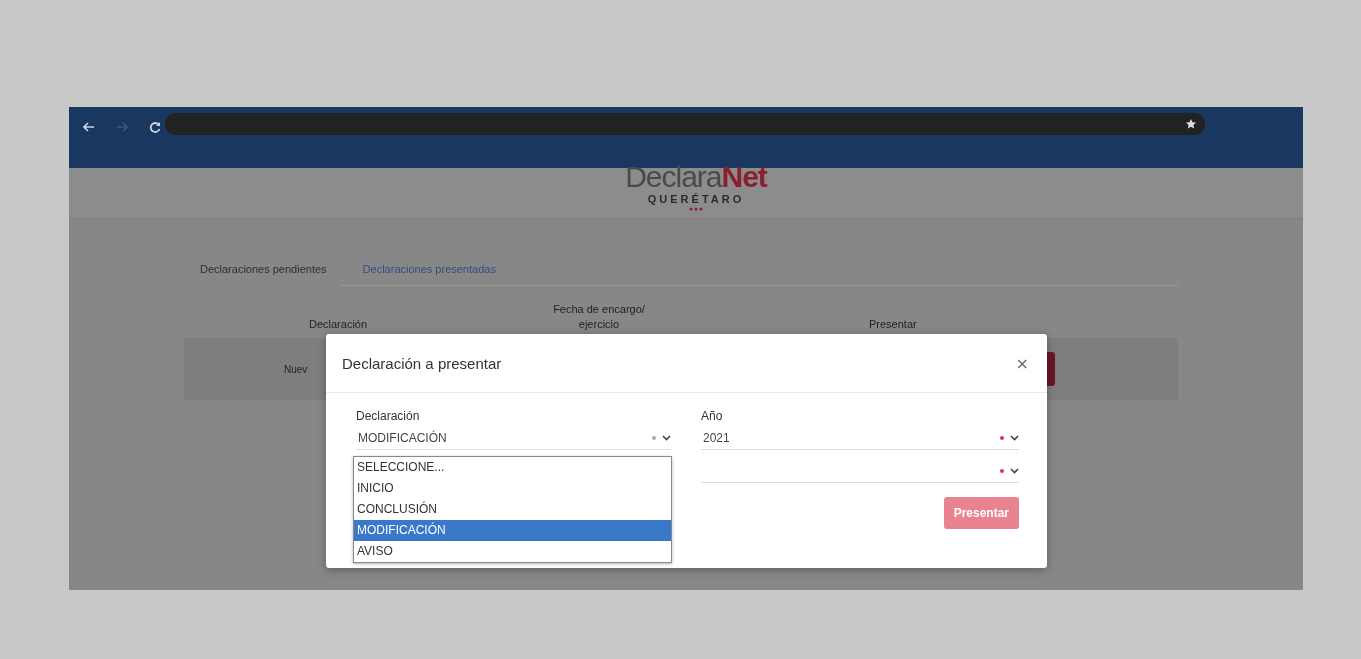 Image resolution: width=1361 pixels, height=659 pixels. What do you see at coordinates (512, 551) in the screenshot?
I see `dropdown-option: AVISO` at bounding box center [512, 551].